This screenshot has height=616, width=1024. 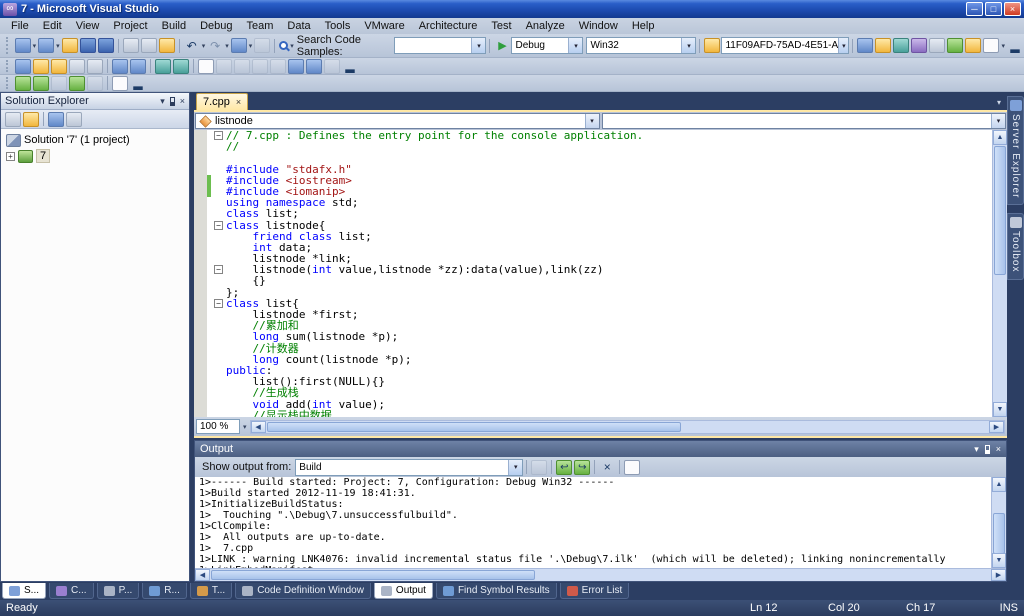 I want to click on editor-toolbar-overflow-icon: ▂, so click(x=350, y=66).